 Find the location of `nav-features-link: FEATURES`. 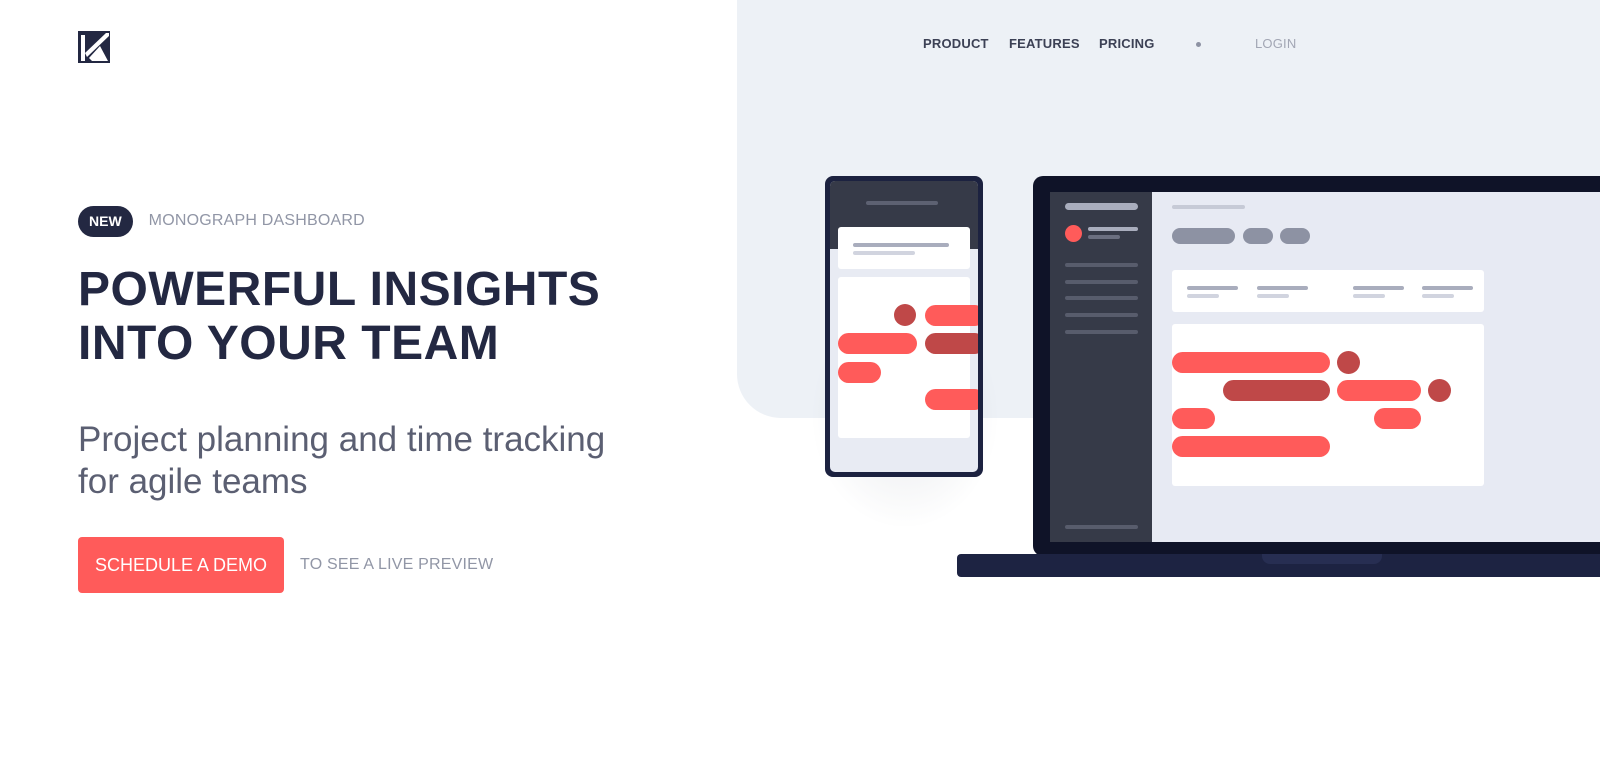

nav-features-link: FEATURES is located at coordinates (1044, 43).